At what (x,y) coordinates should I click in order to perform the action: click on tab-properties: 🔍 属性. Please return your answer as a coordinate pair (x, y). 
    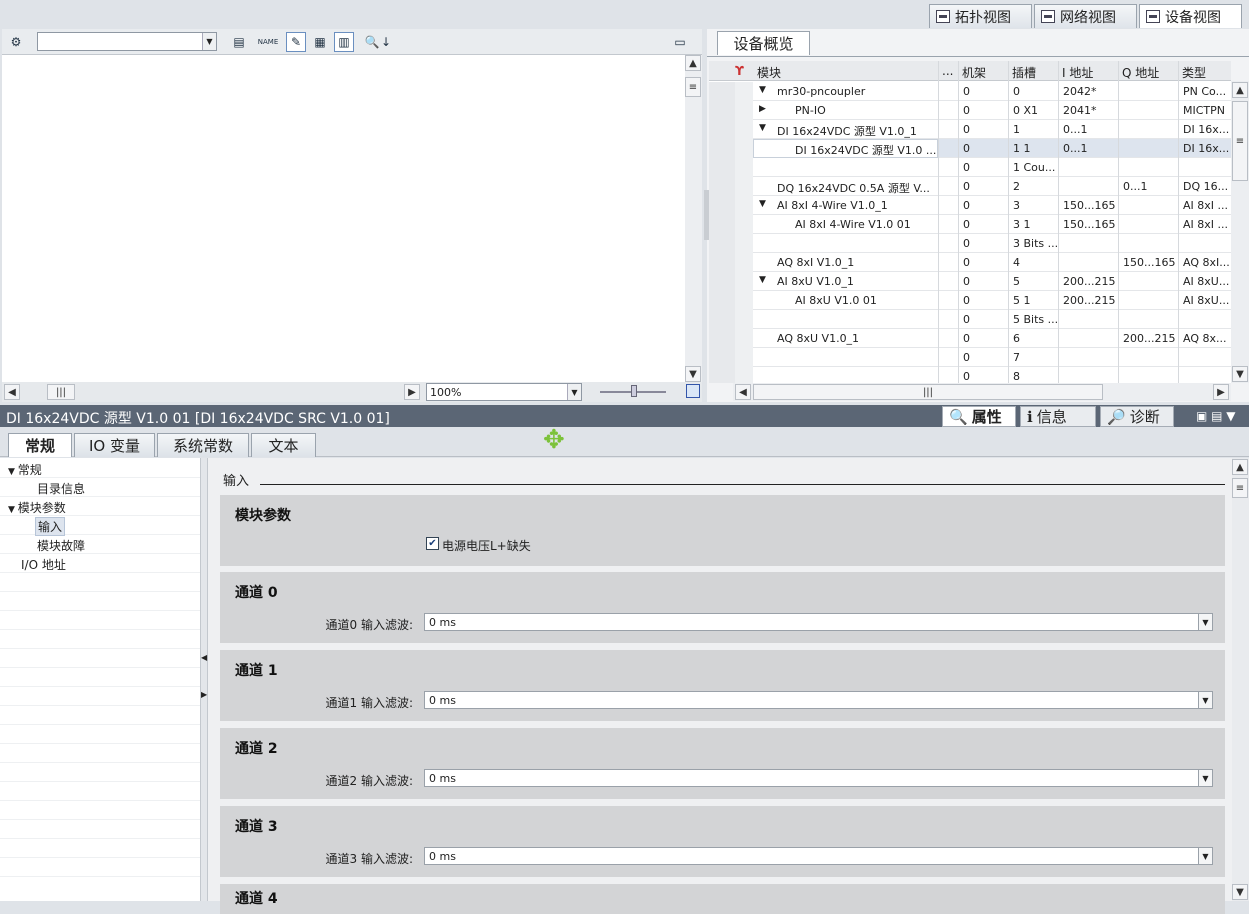
    Looking at the image, I should click on (979, 416).